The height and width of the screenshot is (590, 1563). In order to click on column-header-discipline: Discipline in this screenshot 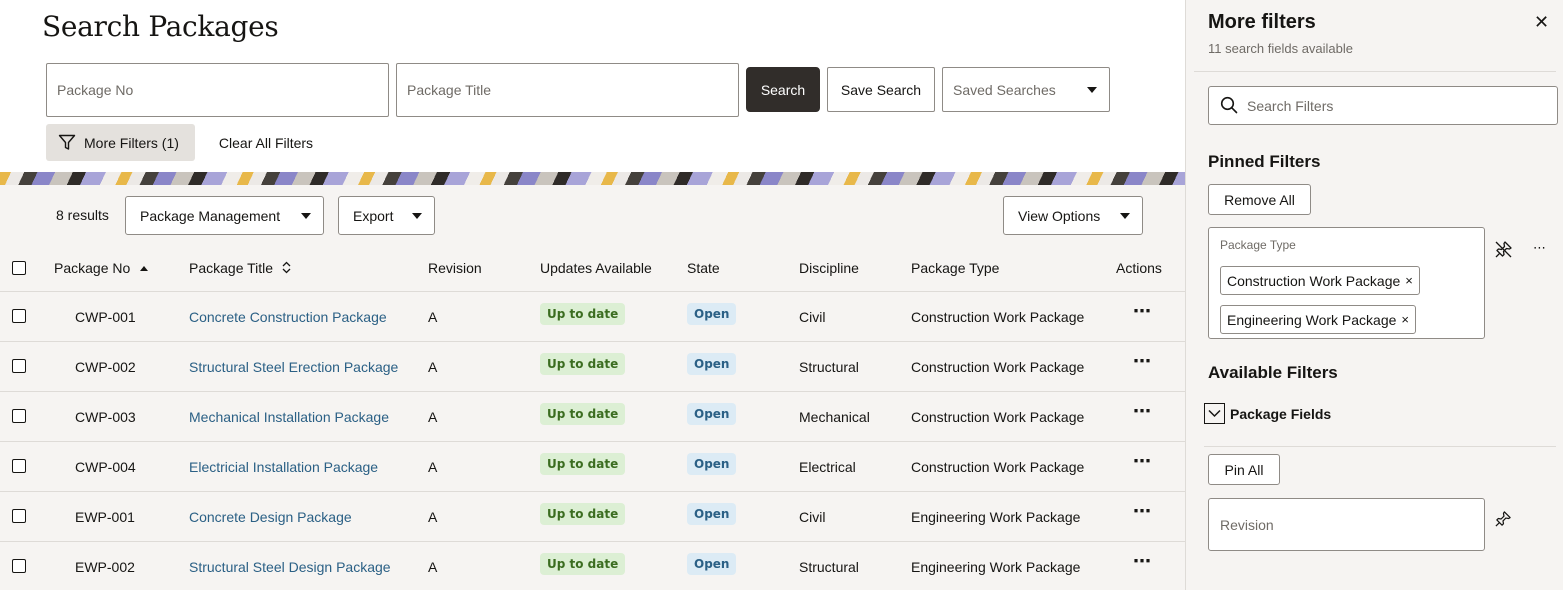, I will do `click(829, 268)`.